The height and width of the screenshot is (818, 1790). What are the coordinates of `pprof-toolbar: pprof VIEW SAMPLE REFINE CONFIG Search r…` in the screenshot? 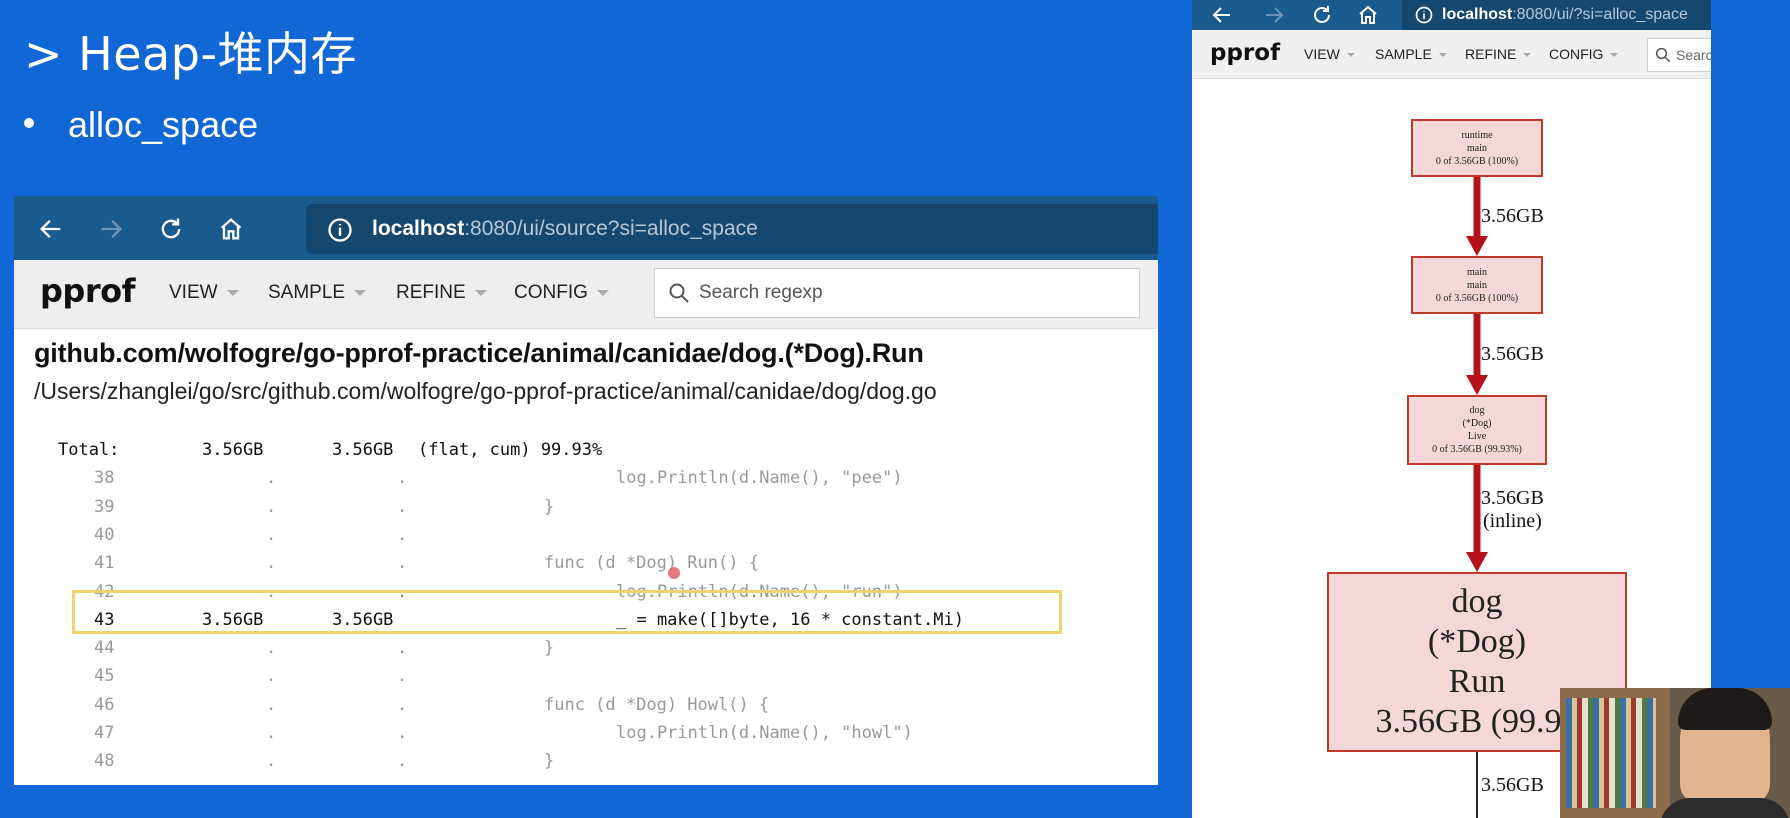 It's located at (586, 294).